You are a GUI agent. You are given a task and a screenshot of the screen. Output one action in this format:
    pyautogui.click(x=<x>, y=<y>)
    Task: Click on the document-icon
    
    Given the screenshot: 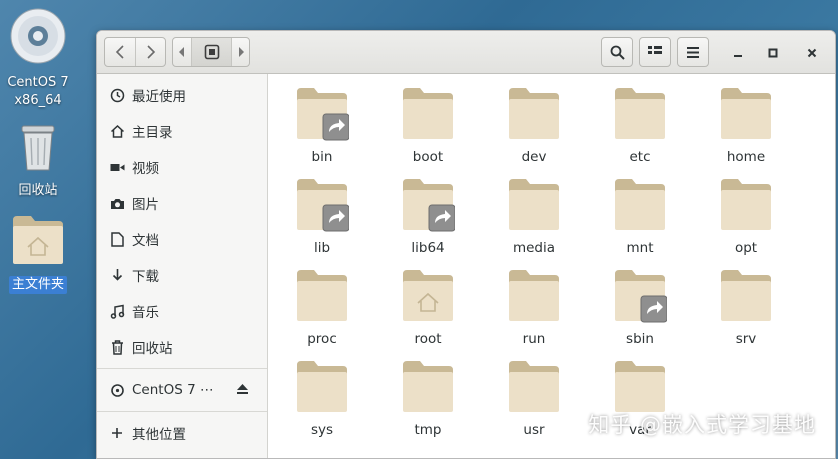 What is the action you would take?
    pyautogui.click(x=117, y=239)
    